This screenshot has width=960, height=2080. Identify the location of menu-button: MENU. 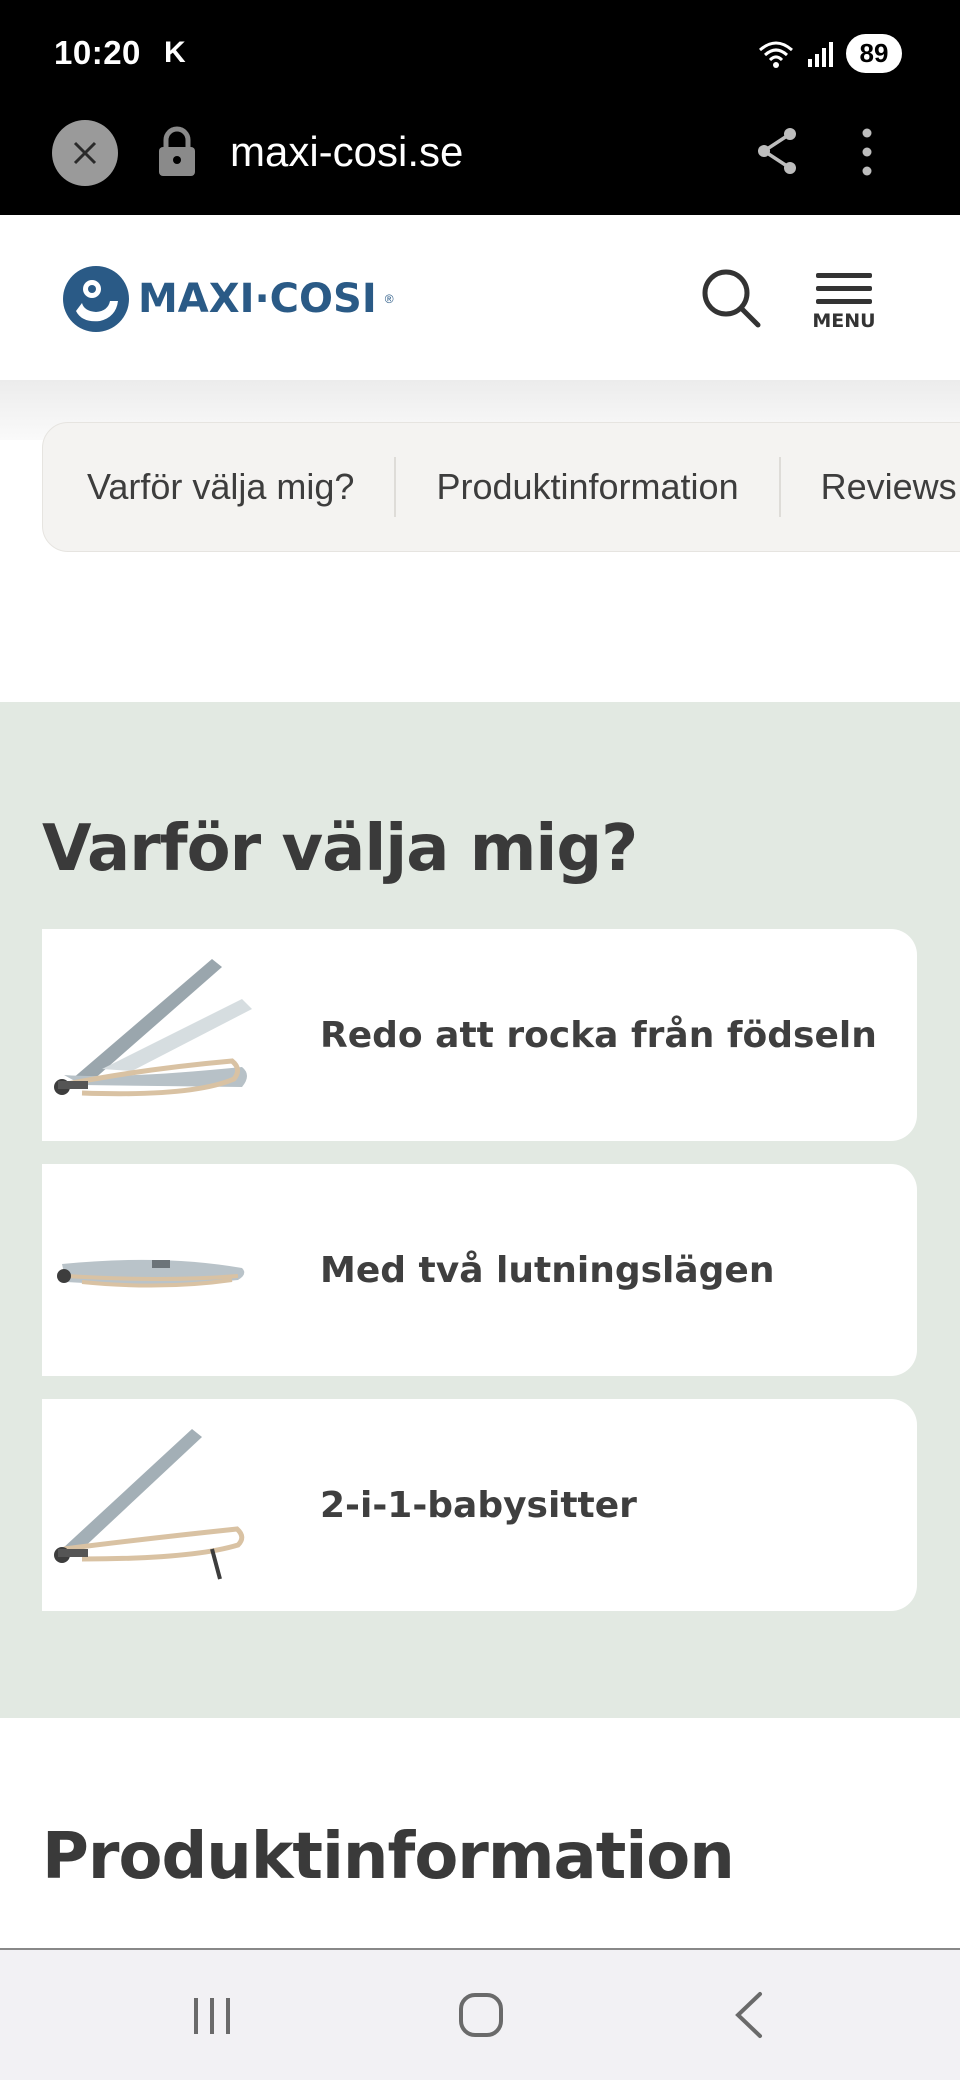
(844, 302).